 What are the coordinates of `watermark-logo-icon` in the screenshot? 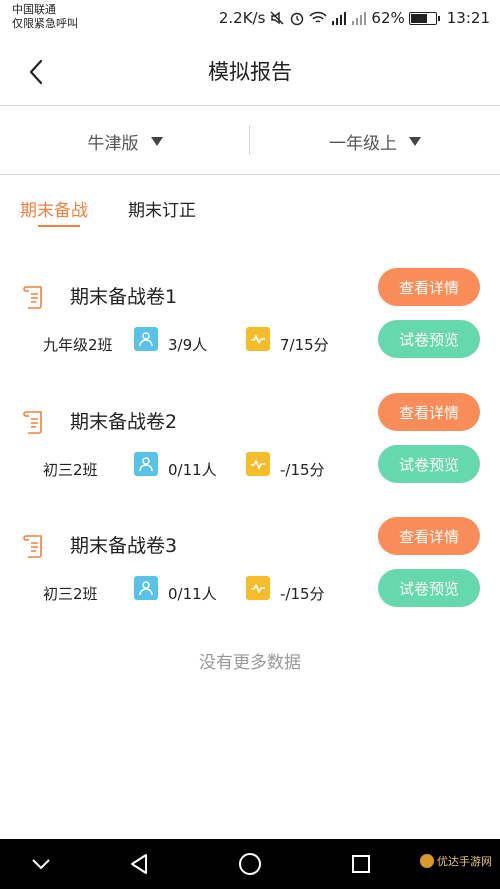 It's located at (427, 861).